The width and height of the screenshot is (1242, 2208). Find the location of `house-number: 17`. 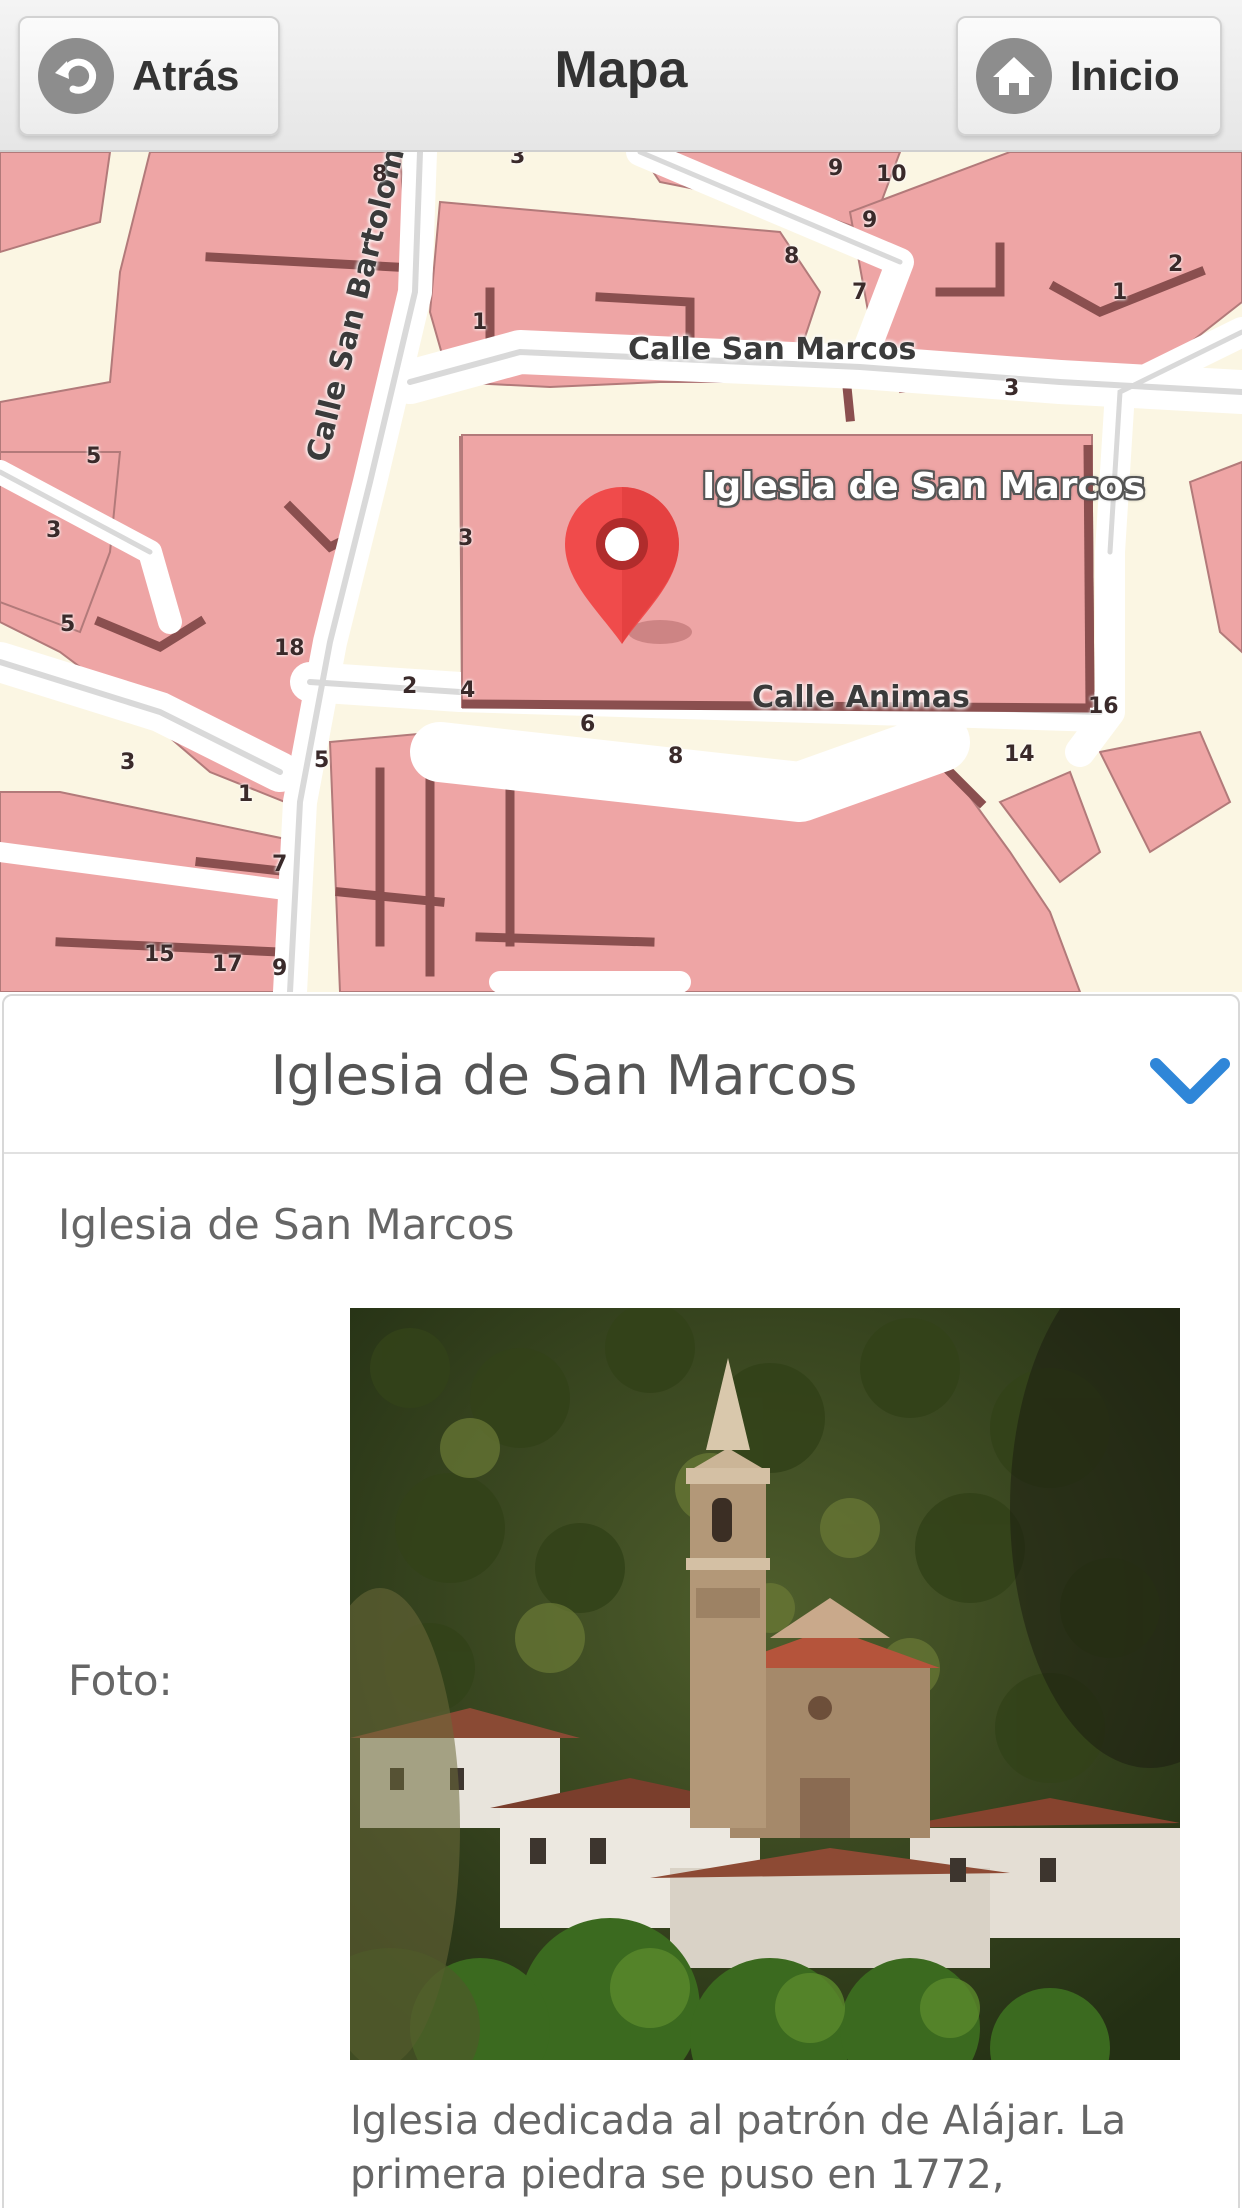

house-number: 17 is located at coordinates (227, 964).